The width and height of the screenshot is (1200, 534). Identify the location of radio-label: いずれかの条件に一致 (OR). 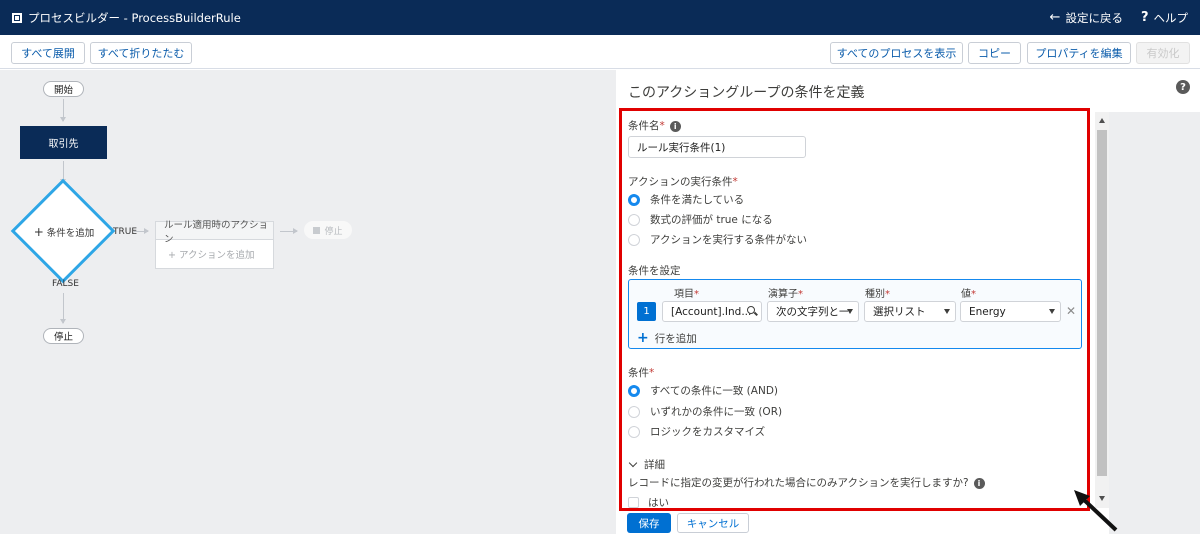
(716, 412).